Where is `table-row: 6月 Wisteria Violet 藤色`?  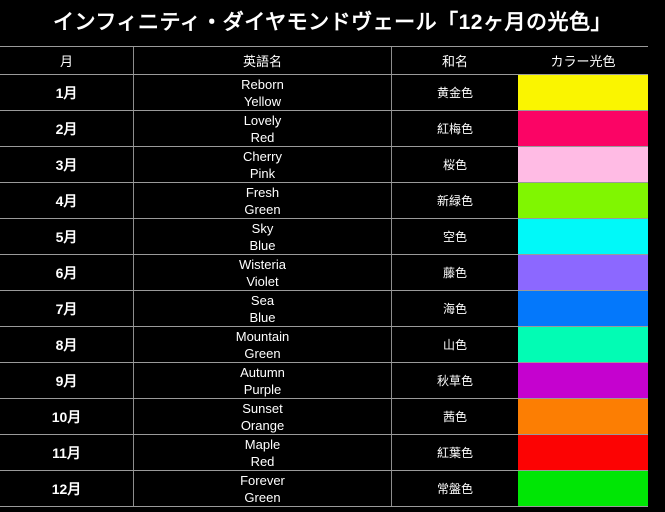
table-row: 6月 Wisteria Violet 藤色 is located at coordinates (324, 272).